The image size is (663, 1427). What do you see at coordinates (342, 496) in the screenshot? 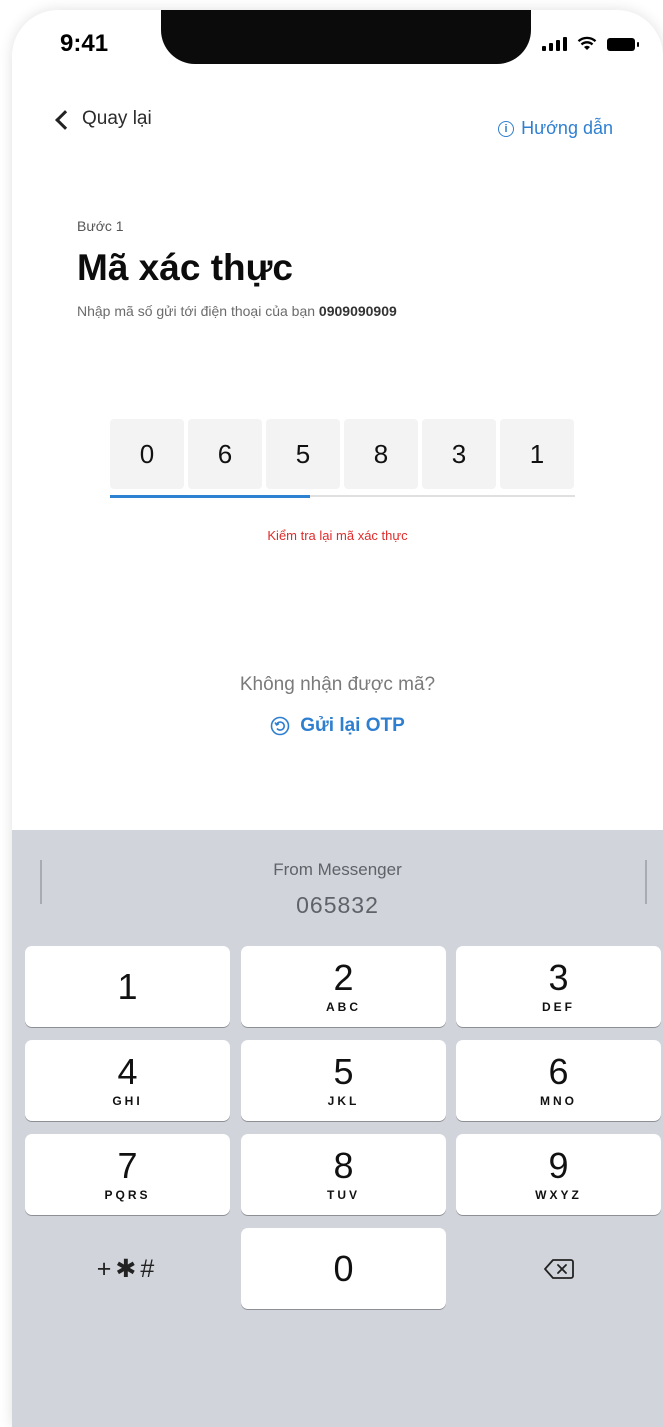
I see `otp-progress-bar` at bounding box center [342, 496].